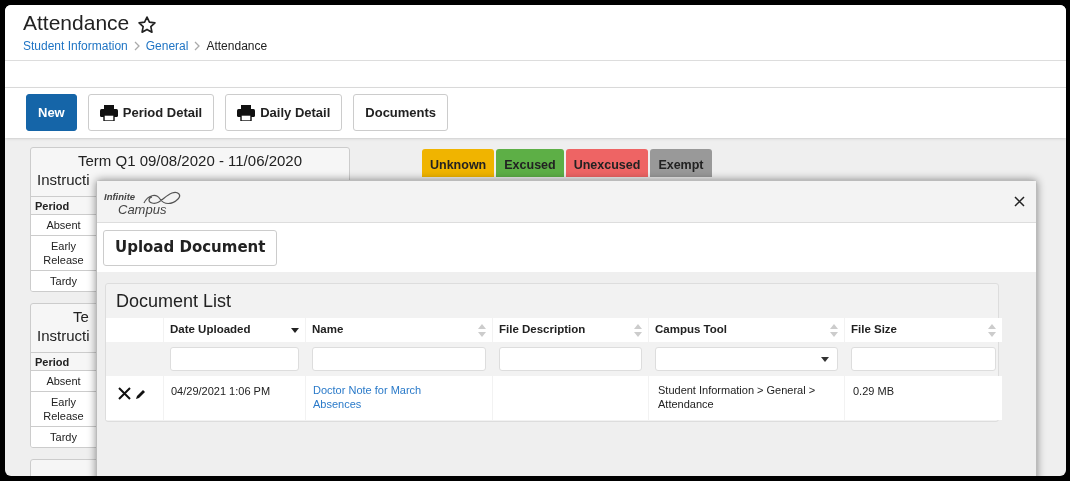 Image resolution: width=1070 pixels, height=481 pixels. What do you see at coordinates (737, 397) in the screenshot?
I see `table-cell: Student Information > General > Attendance` at bounding box center [737, 397].